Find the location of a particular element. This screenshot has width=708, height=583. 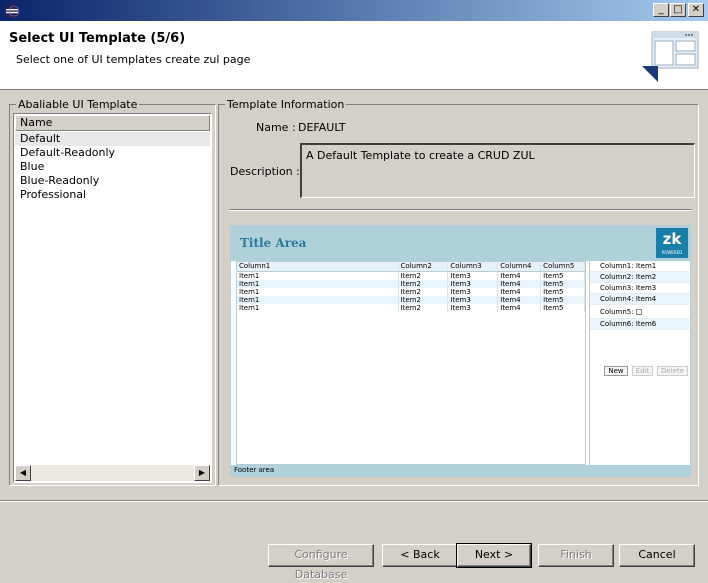

scroll-right-icon: ▶ is located at coordinates (202, 473).